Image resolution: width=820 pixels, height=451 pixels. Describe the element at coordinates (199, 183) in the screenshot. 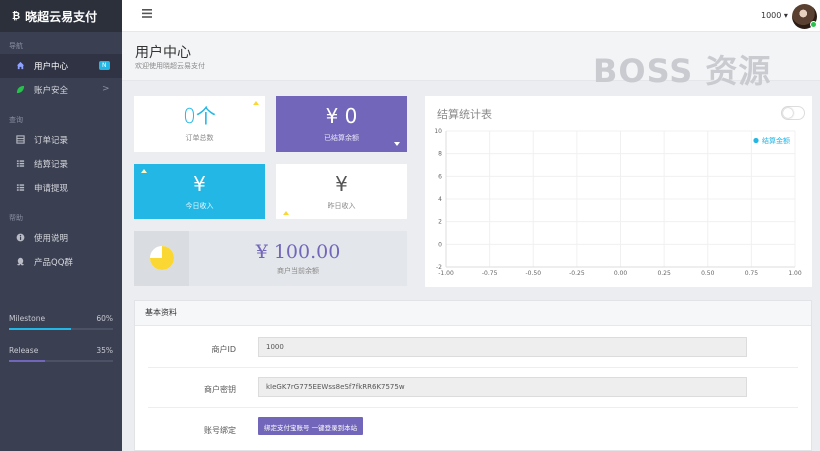

I see `today-amount: ¥` at that location.